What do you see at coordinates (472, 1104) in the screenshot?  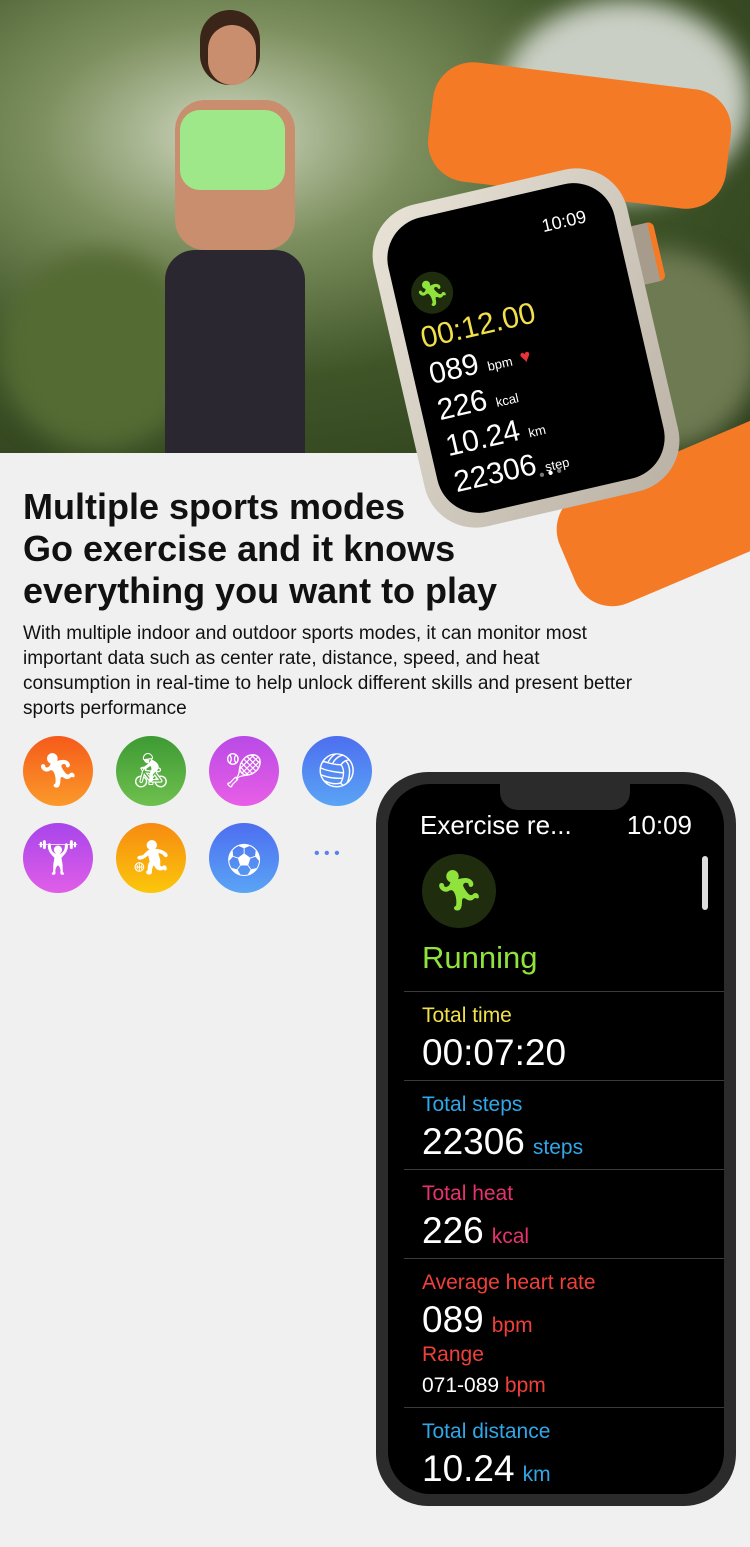 I see `total-steps-label: Total steps` at bounding box center [472, 1104].